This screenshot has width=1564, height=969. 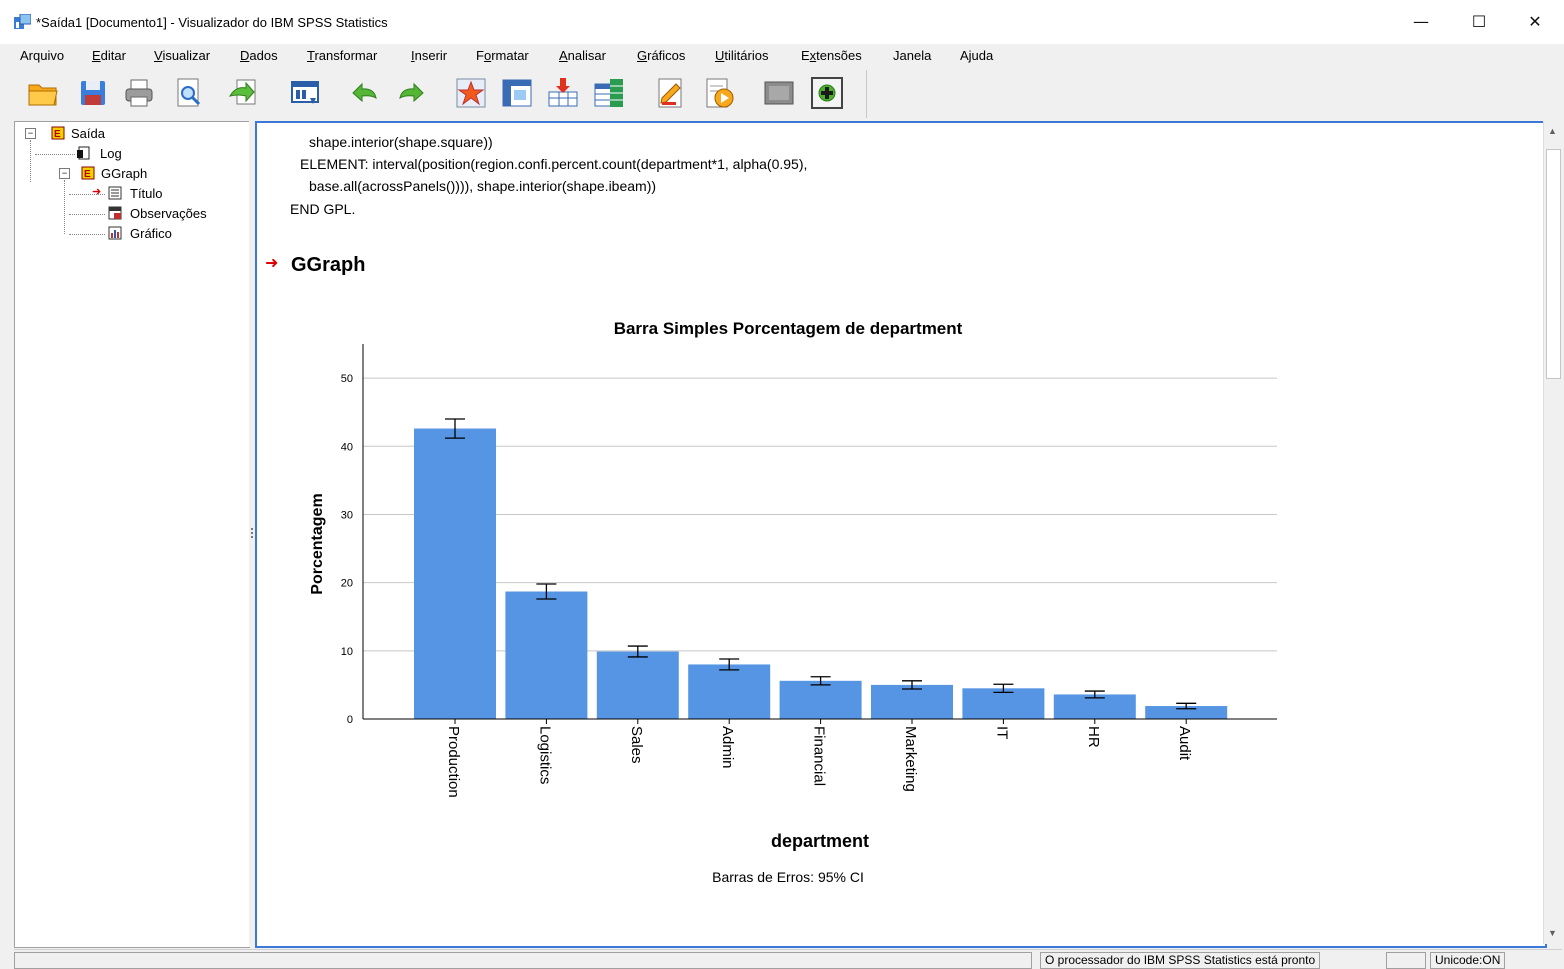 I want to click on log-icon, so click(x=83, y=153).